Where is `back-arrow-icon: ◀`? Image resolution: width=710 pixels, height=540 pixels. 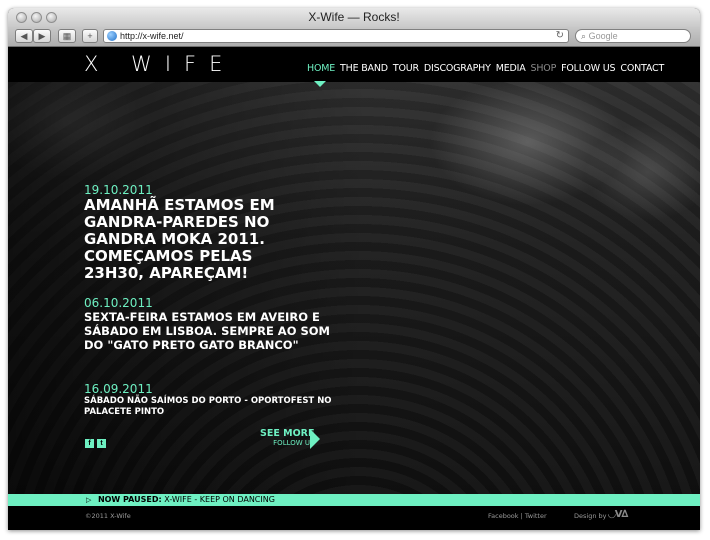
back-arrow-icon: ◀ is located at coordinates (24, 36).